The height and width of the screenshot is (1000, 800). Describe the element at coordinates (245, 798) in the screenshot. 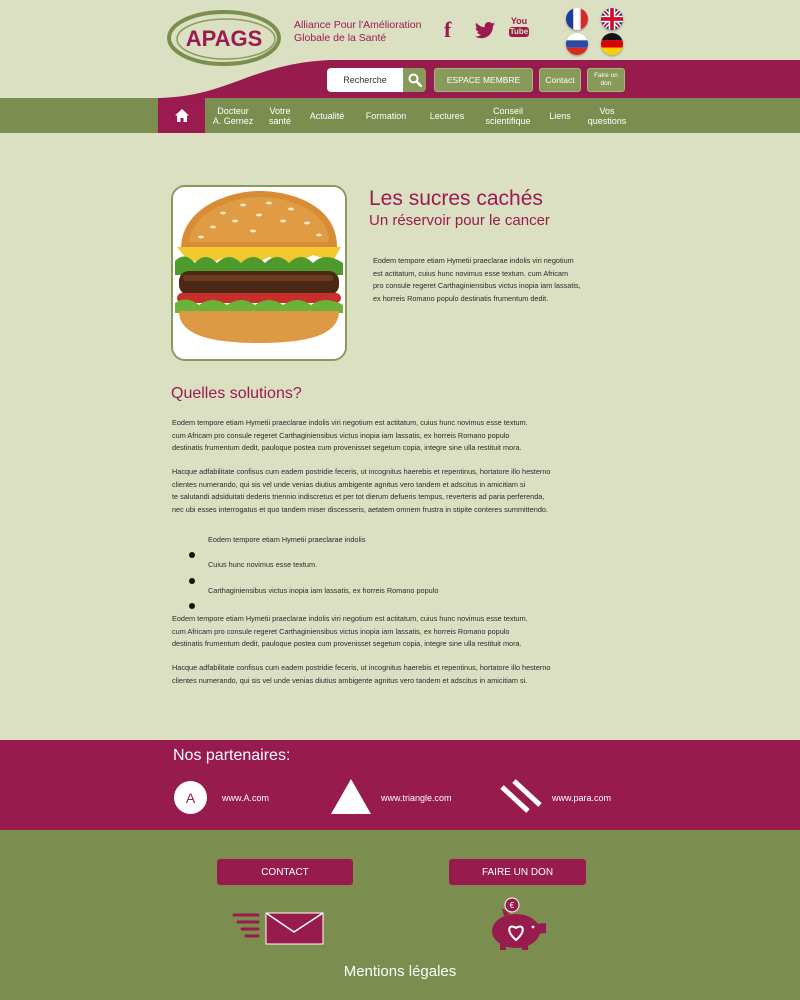

I see `partner-a-link: www.A.com` at that location.